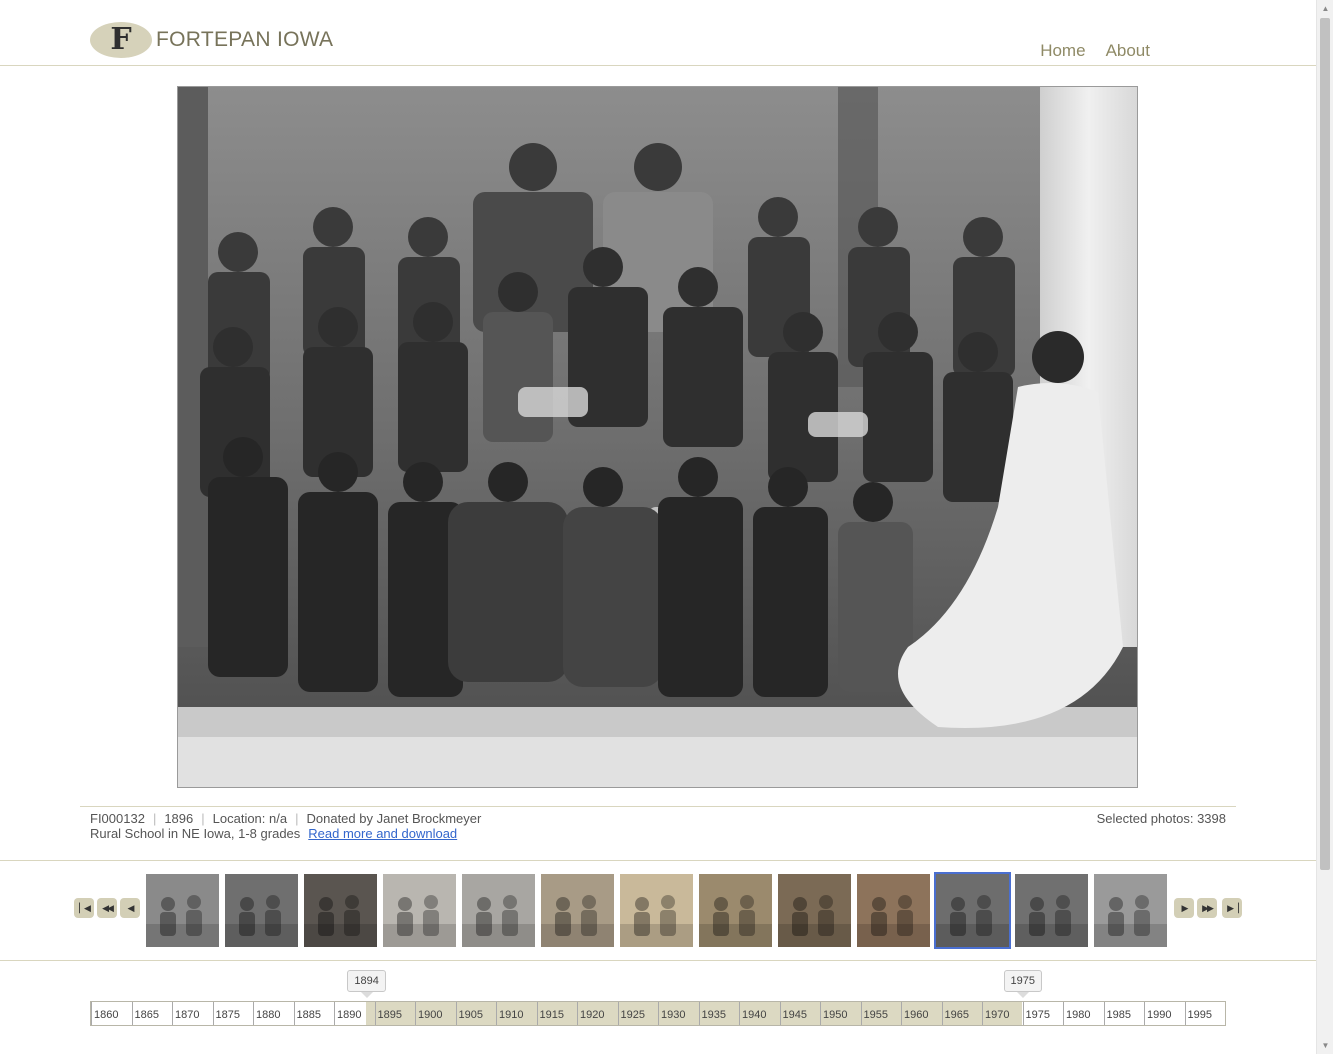 The width and height of the screenshot is (1333, 1054). I want to click on last-icon: ▶▕, so click(1233, 907).